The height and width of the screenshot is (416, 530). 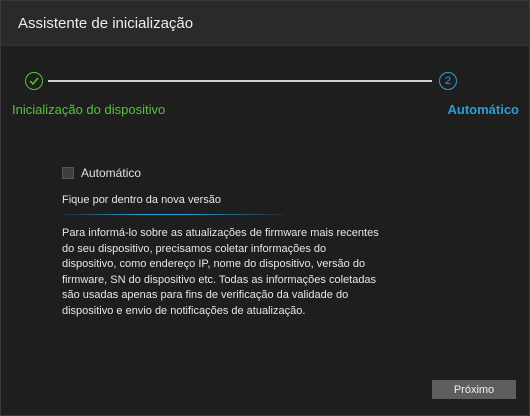 I want to click on window-title: Assistente de inicialização, so click(x=106, y=23).